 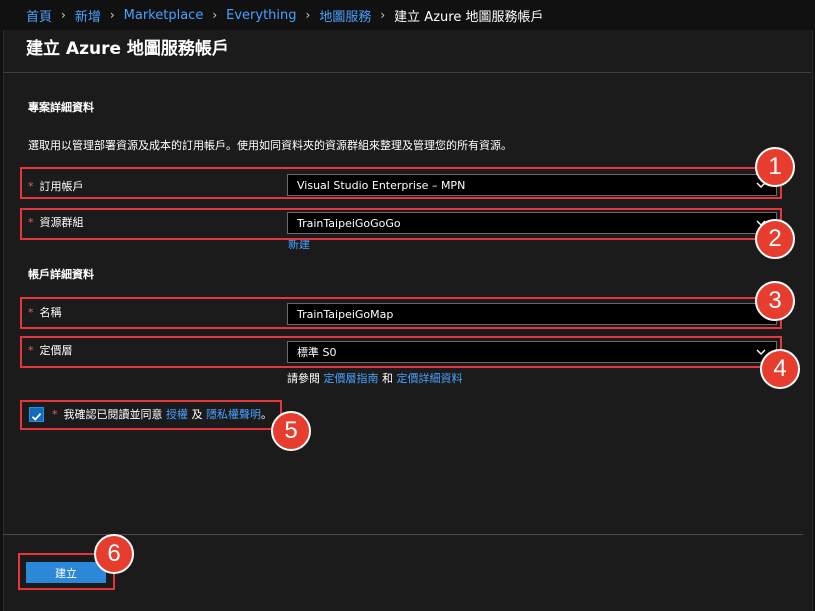 What do you see at coordinates (403, 534) in the screenshot?
I see `footer-divider` at bounding box center [403, 534].